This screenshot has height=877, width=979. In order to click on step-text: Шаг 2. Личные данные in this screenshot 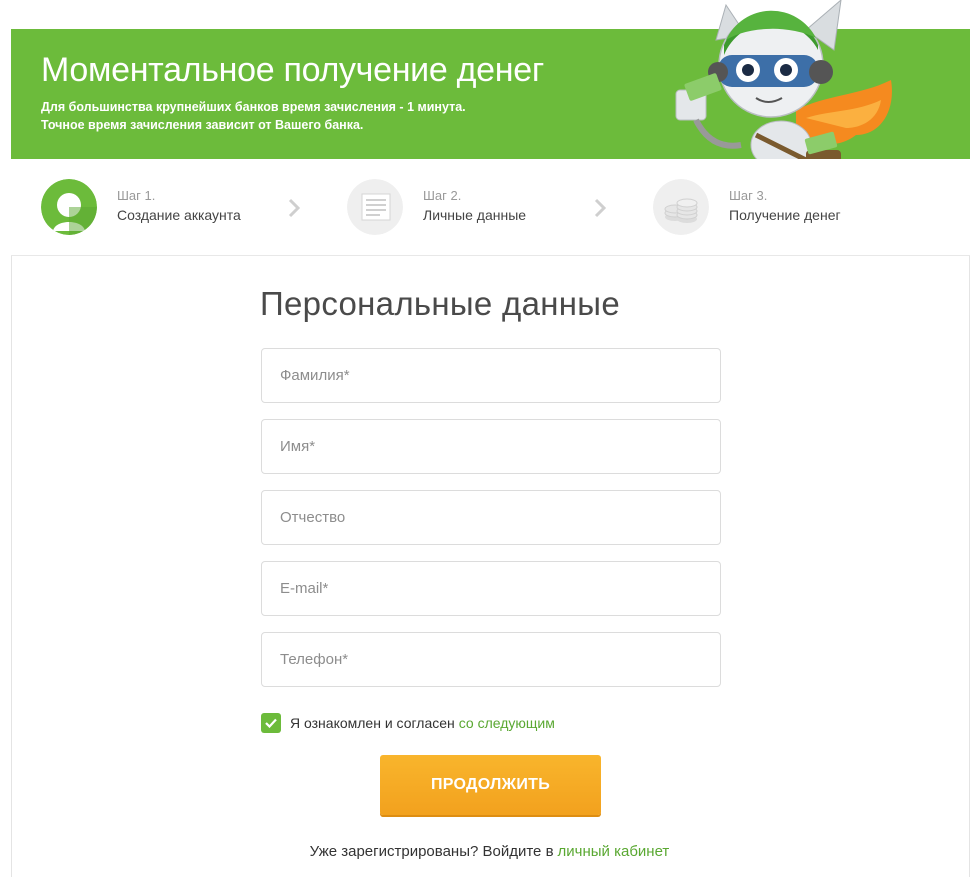, I will do `click(474, 206)`.